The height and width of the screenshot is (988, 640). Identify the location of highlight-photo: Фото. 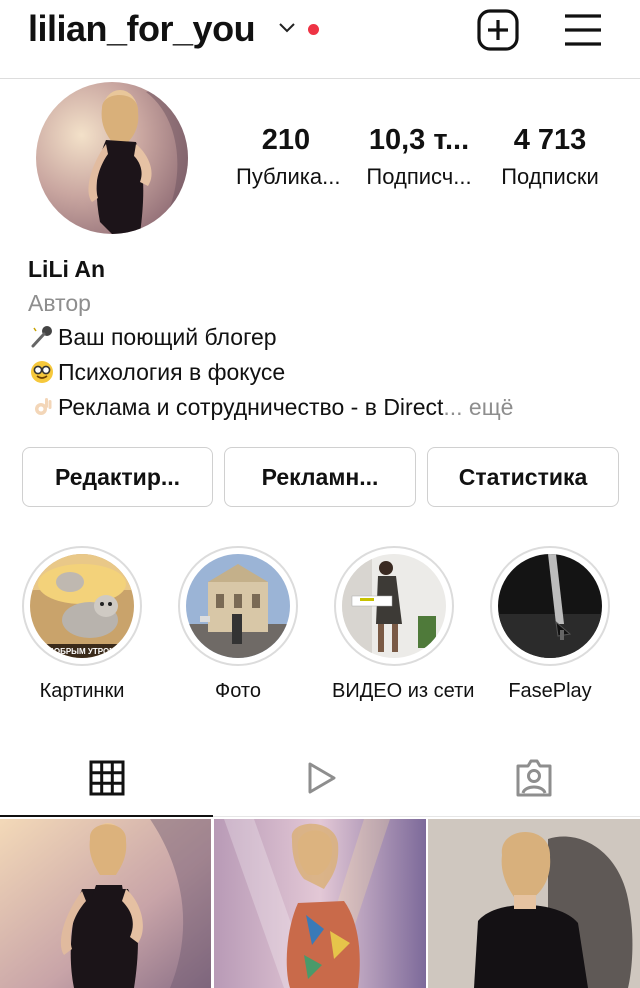
(238, 624).